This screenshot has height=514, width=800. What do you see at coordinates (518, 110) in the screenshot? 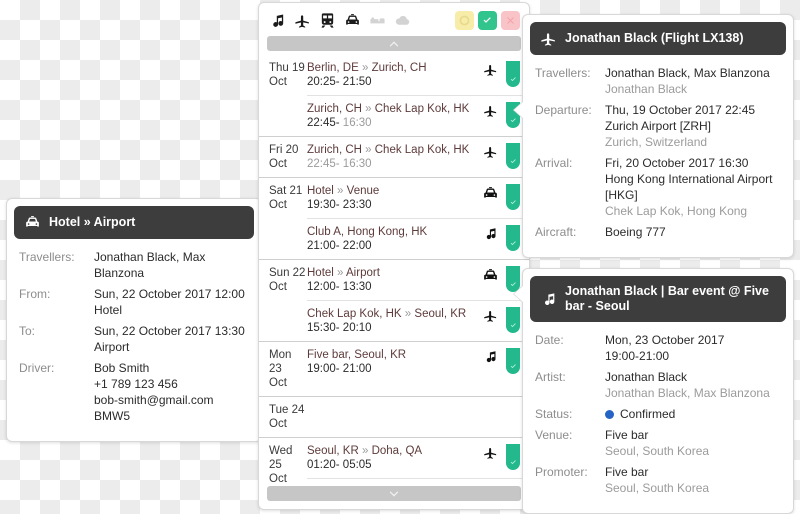
I see `callout-pointer` at bounding box center [518, 110].